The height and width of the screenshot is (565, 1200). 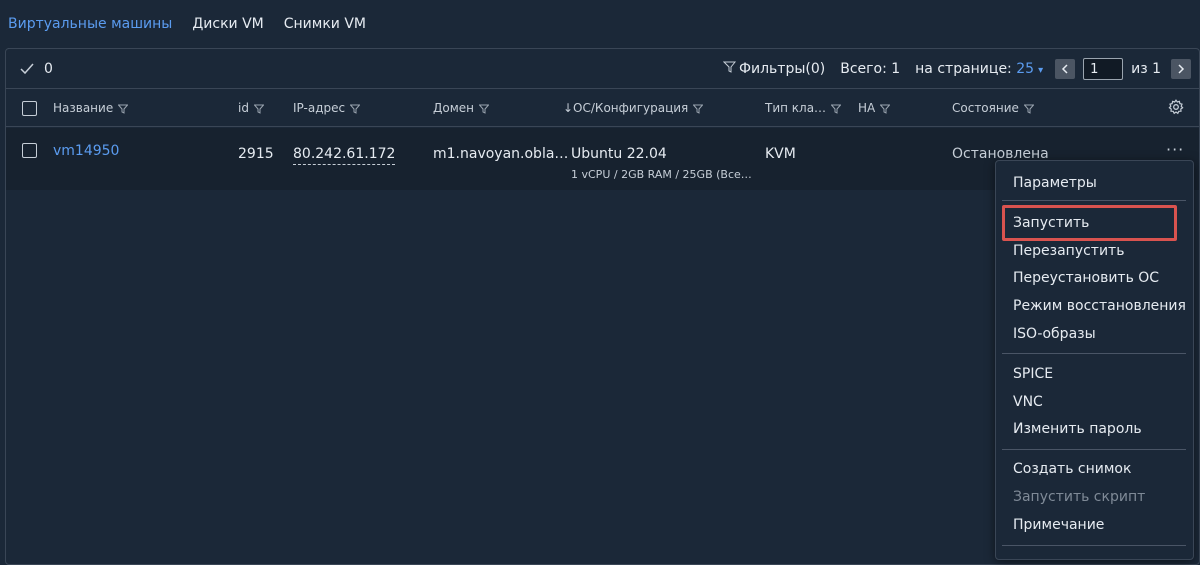 I want to click on column-state: Состояние, so click(x=993, y=108).